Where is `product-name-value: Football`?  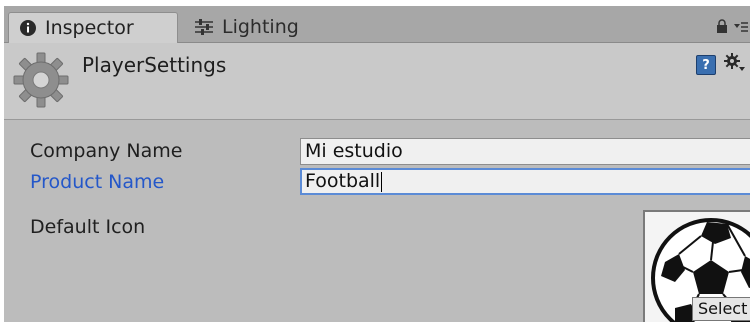
product-name-value: Football is located at coordinates (343, 181).